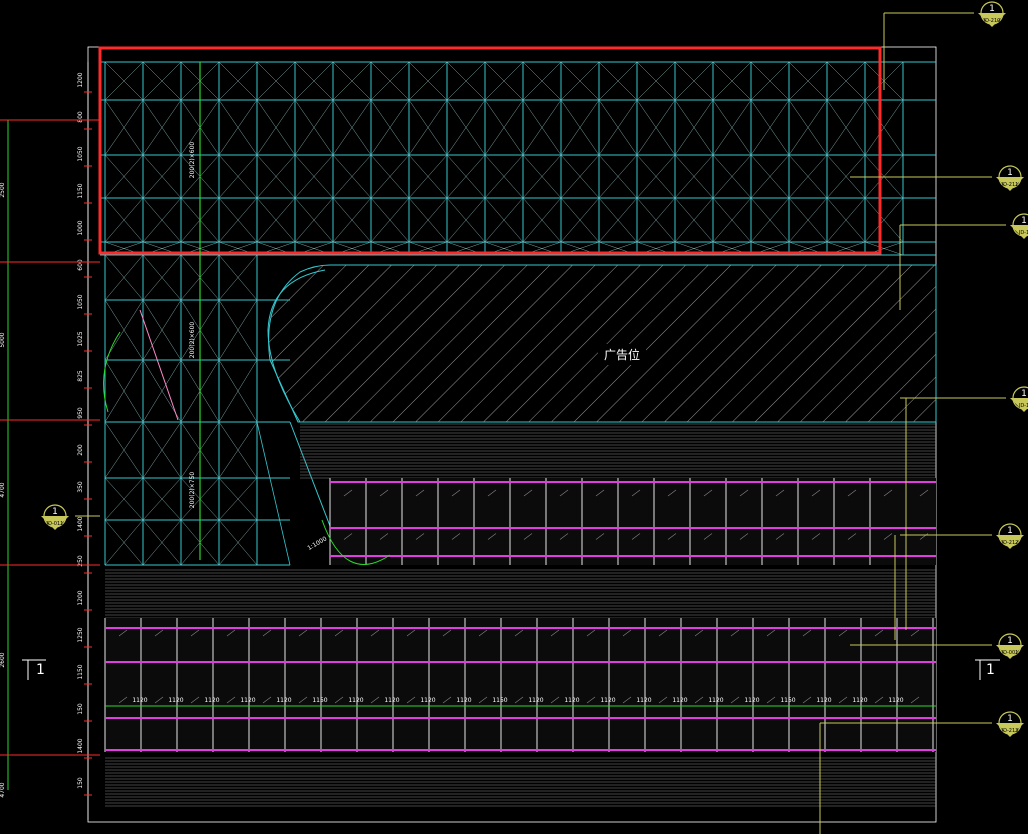 This screenshot has height=834, width=1028. I want to click on left-dim-label: 600, so click(80, 265).